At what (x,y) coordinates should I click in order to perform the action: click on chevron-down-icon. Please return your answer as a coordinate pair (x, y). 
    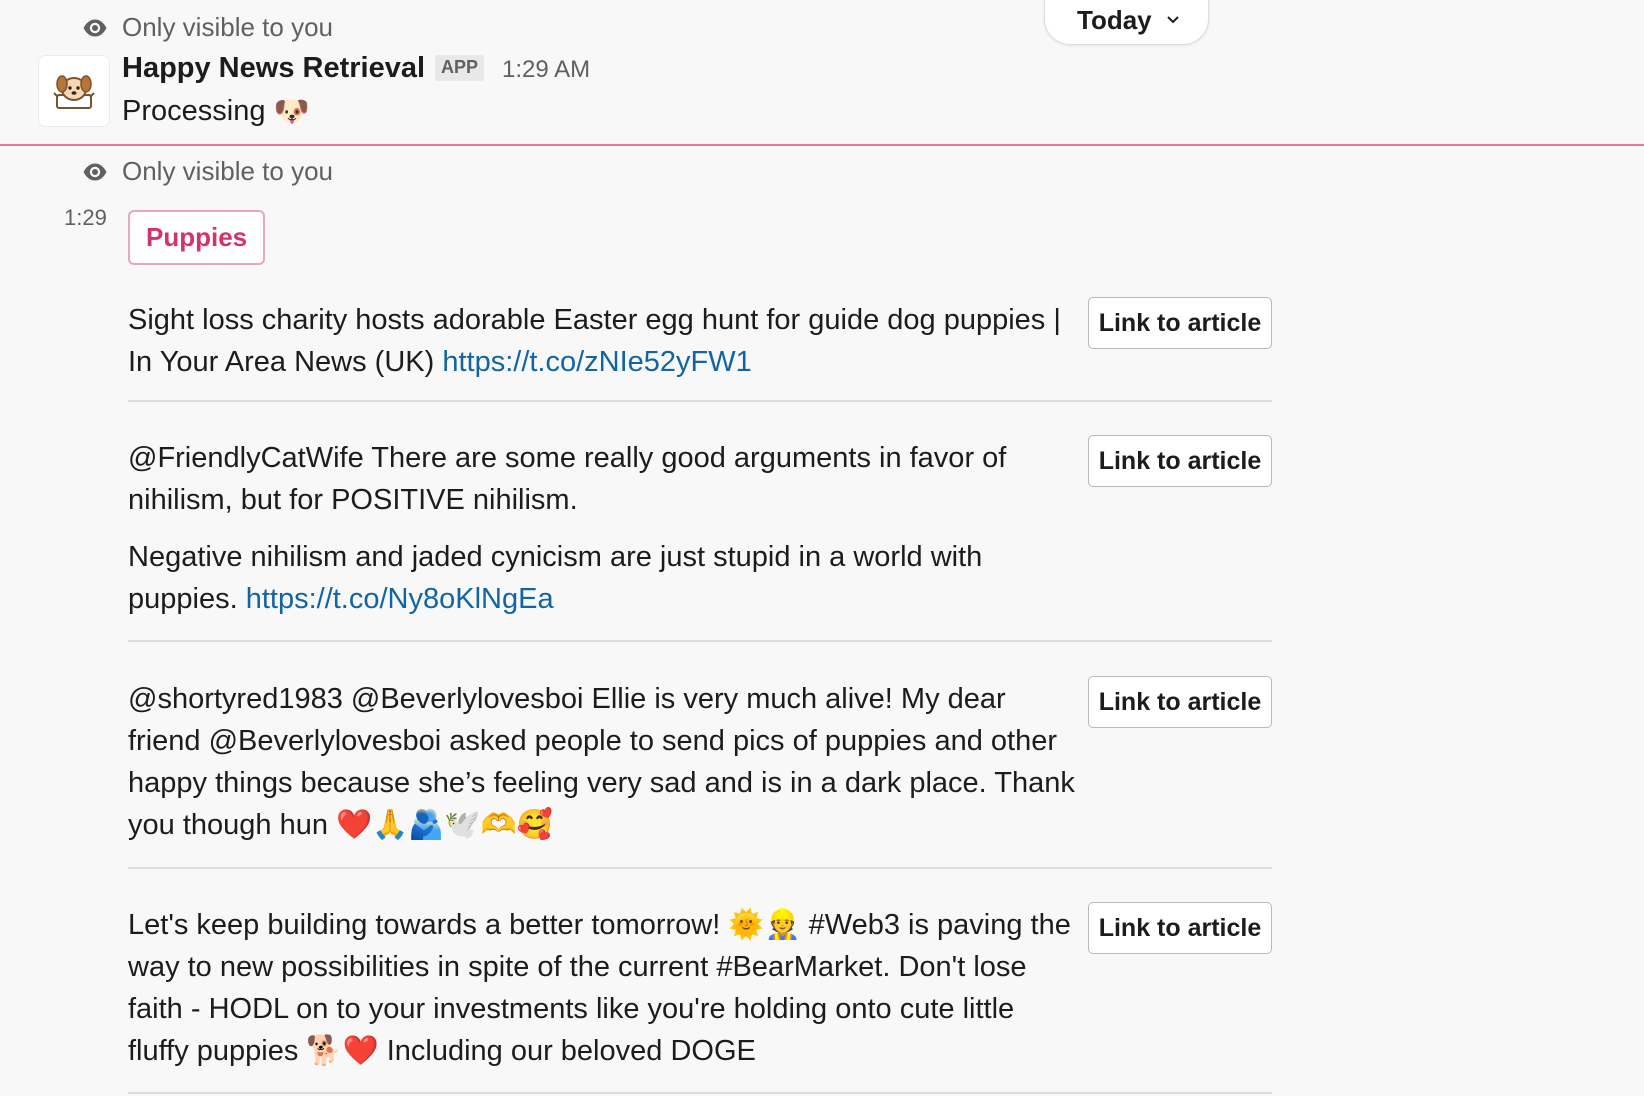
    Looking at the image, I should click on (1172, 20).